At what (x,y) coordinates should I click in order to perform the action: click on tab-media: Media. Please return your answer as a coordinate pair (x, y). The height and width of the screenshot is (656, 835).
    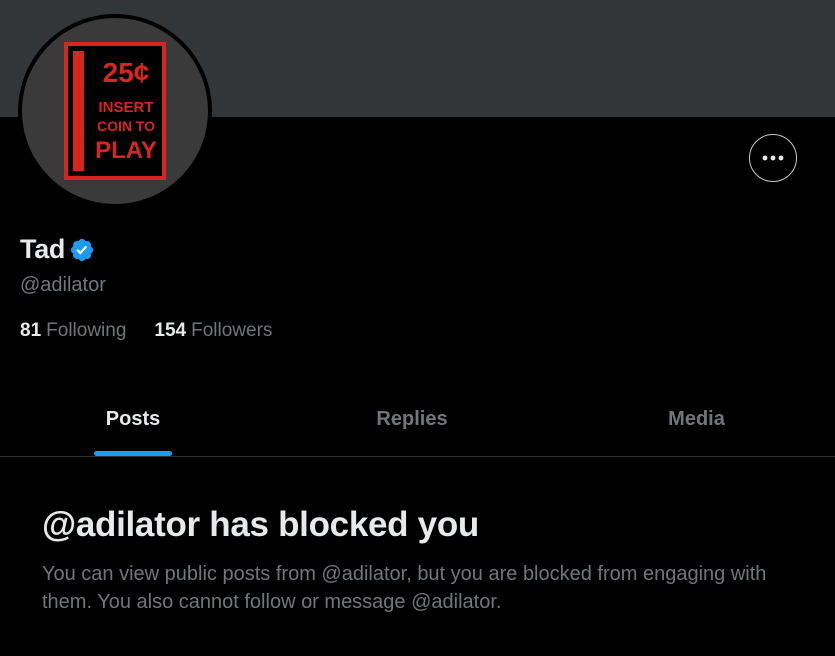
    Looking at the image, I should click on (696, 419).